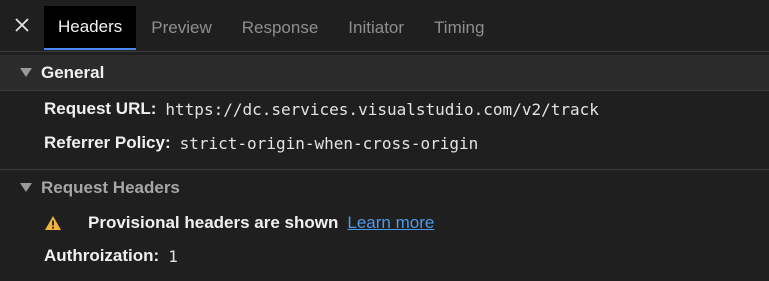 The width and height of the screenshot is (769, 281). I want to click on tab-response: Response, so click(280, 28).